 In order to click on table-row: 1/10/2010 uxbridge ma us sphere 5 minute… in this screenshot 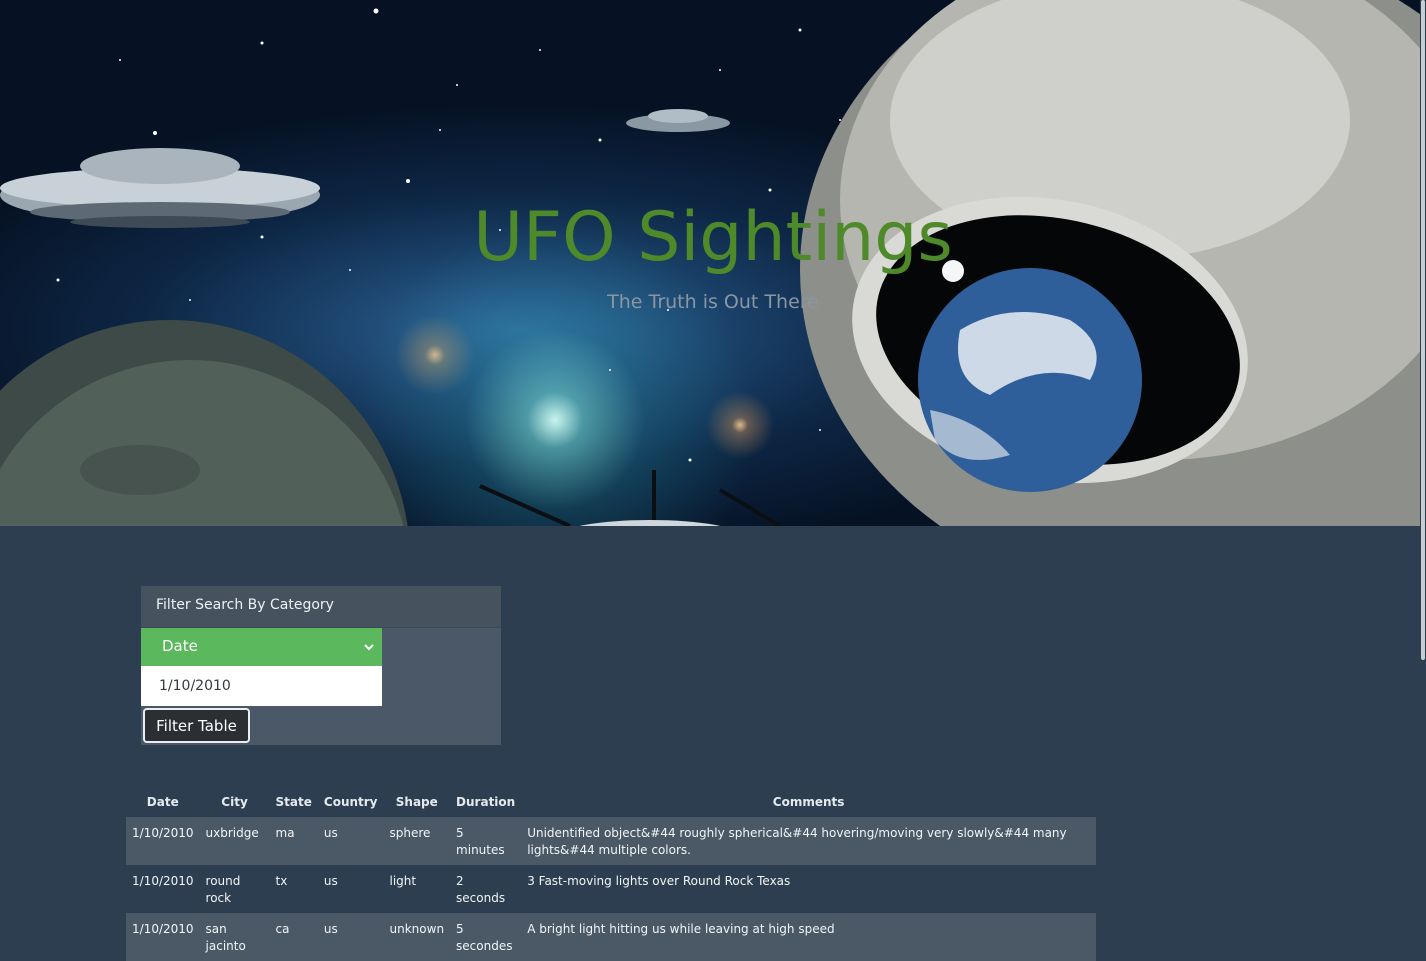, I will do `click(611, 841)`.